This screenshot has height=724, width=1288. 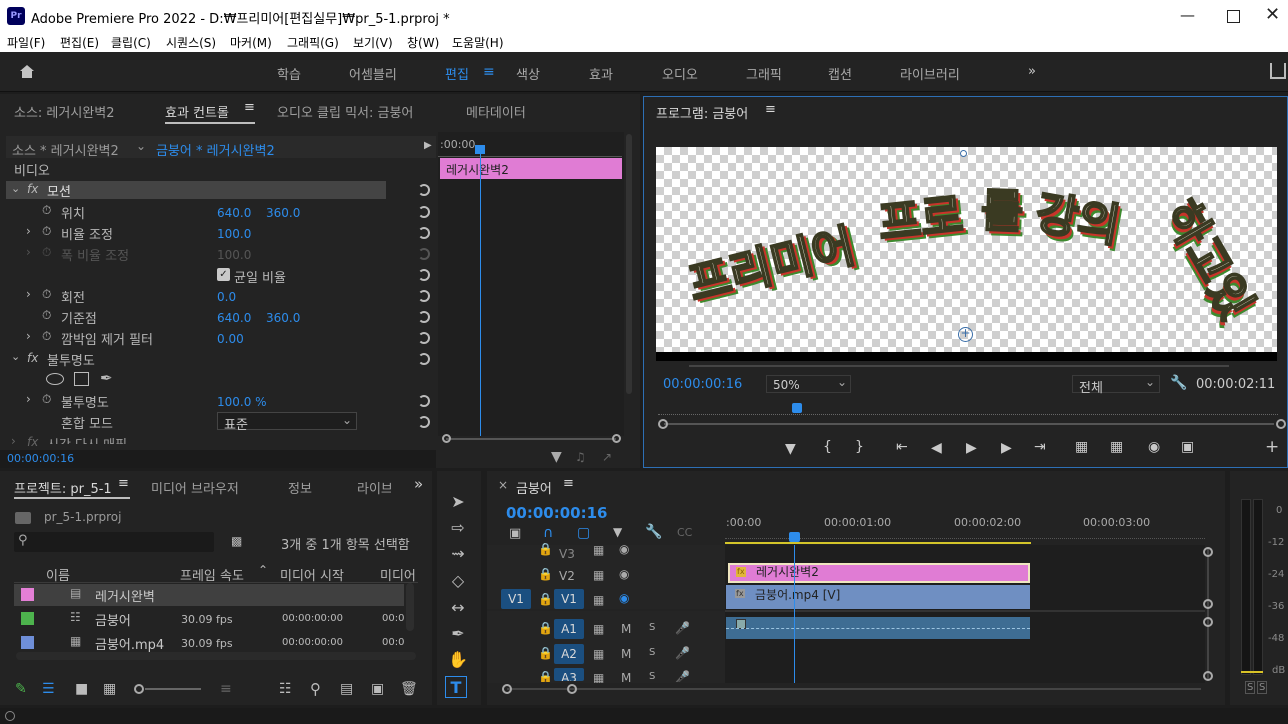 I want to click on timeline-marker-icon: ▼, so click(x=617, y=532).